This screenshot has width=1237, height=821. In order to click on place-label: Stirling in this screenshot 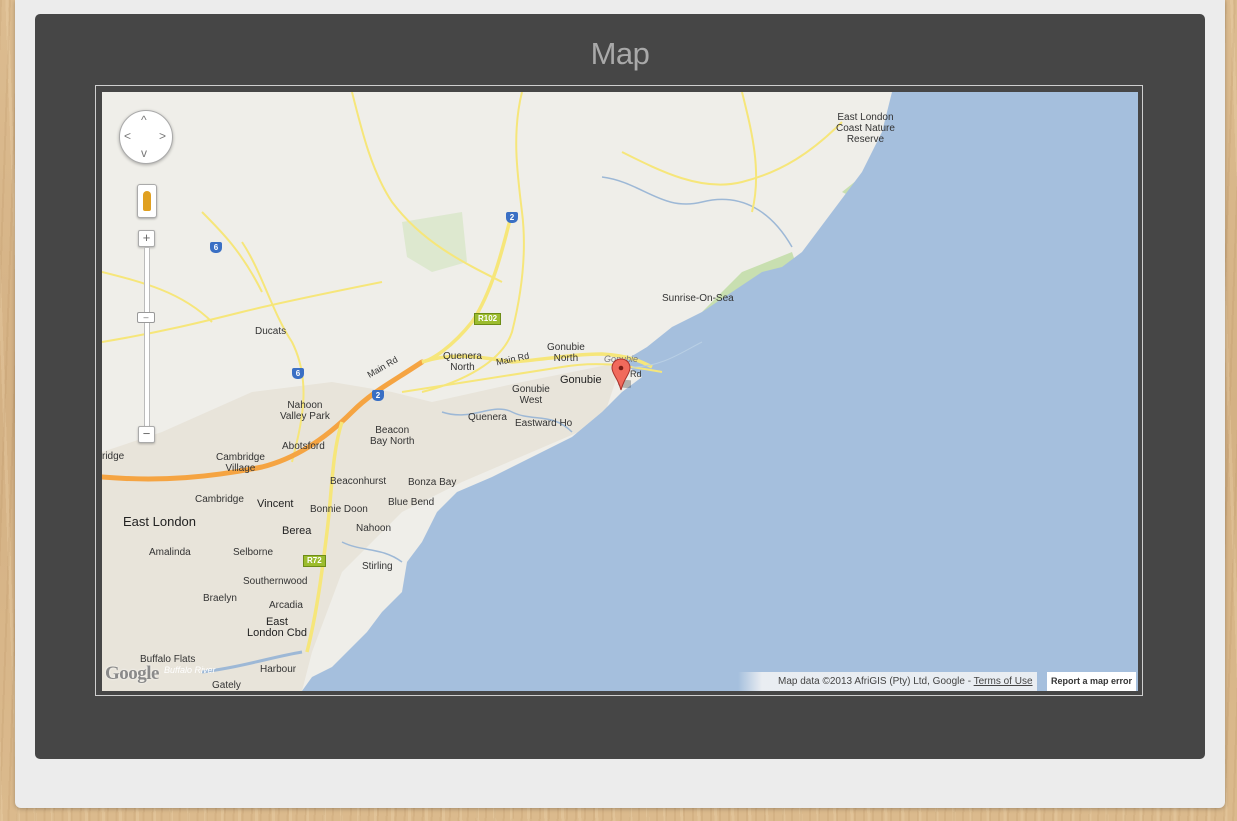, I will do `click(377, 566)`.